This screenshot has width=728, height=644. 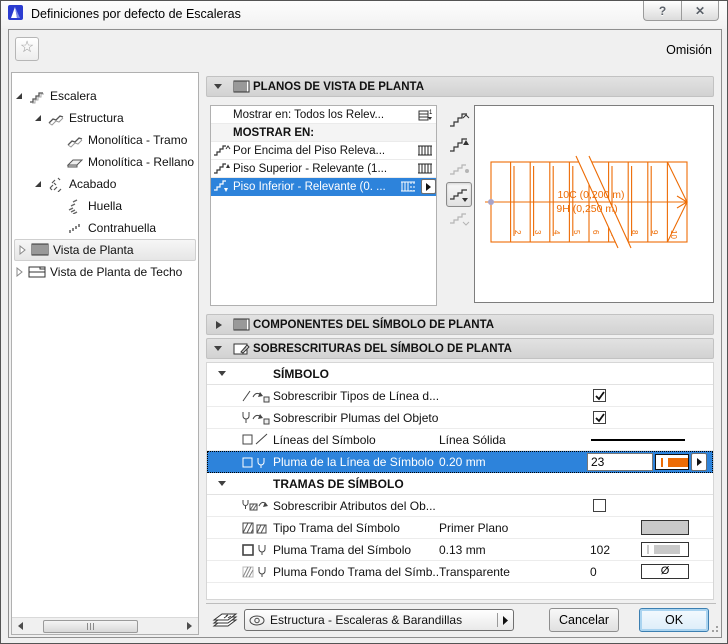 I want to click on tree-item-huella: Huella, so click(x=105, y=206).